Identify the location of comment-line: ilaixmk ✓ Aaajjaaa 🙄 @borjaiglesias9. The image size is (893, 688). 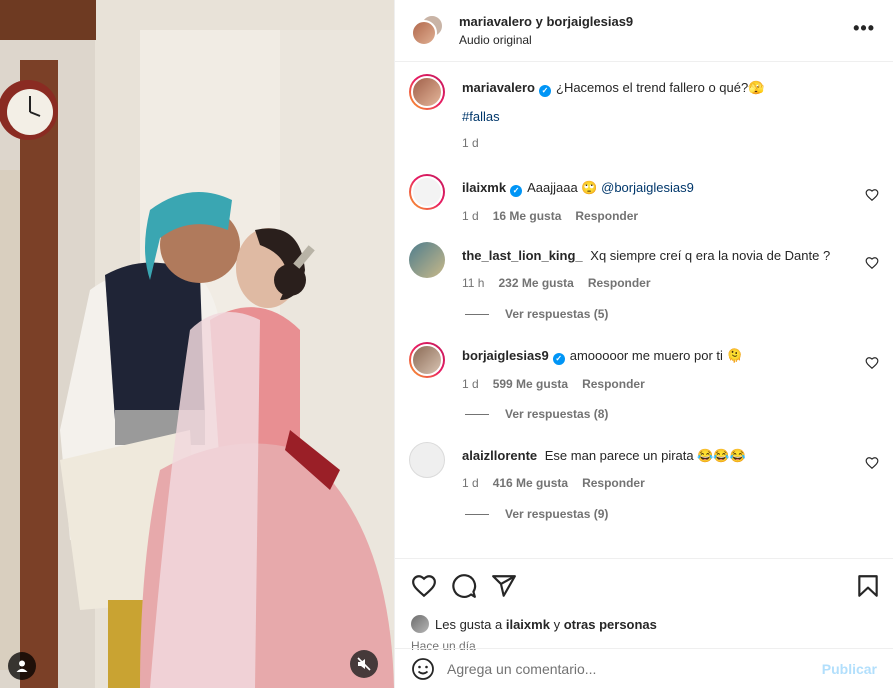
(671, 188).